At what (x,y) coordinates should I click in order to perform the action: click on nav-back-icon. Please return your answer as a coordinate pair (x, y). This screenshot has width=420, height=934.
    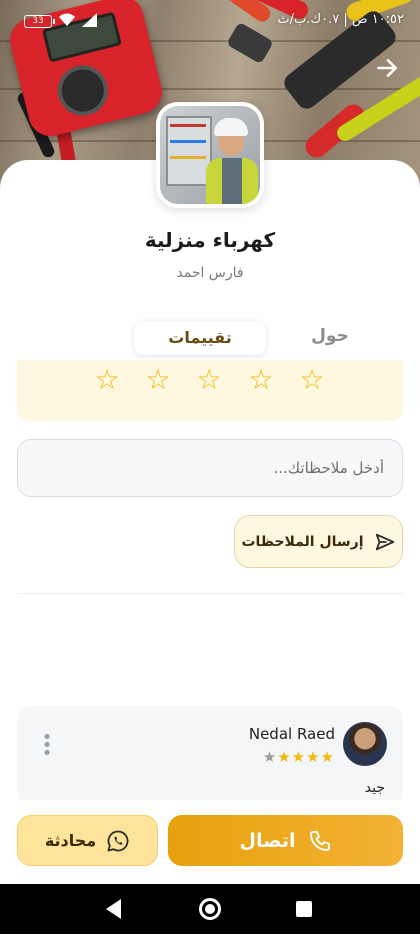
    Looking at the image, I should click on (113, 909).